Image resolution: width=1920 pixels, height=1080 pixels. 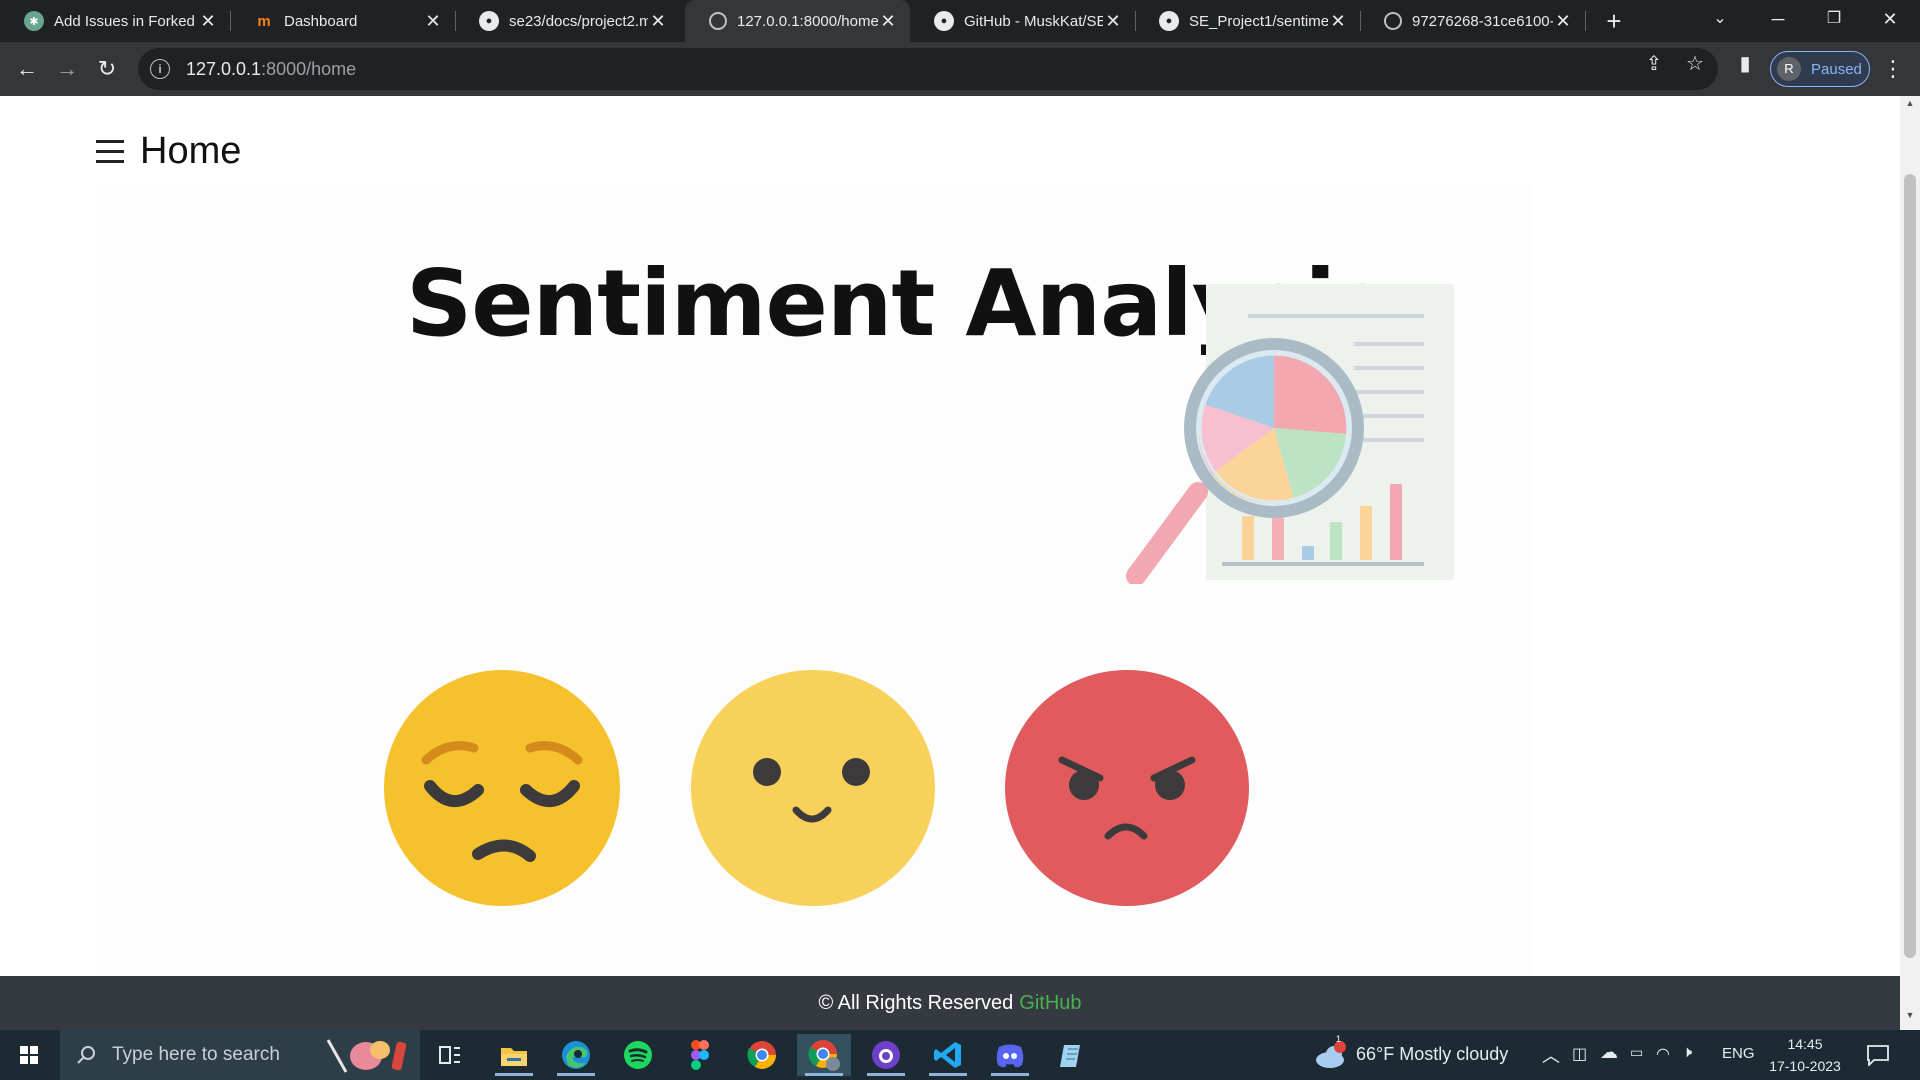 What do you see at coordinates (813, 788) in the screenshot?
I see `happy-face-icon` at bounding box center [813, 788].